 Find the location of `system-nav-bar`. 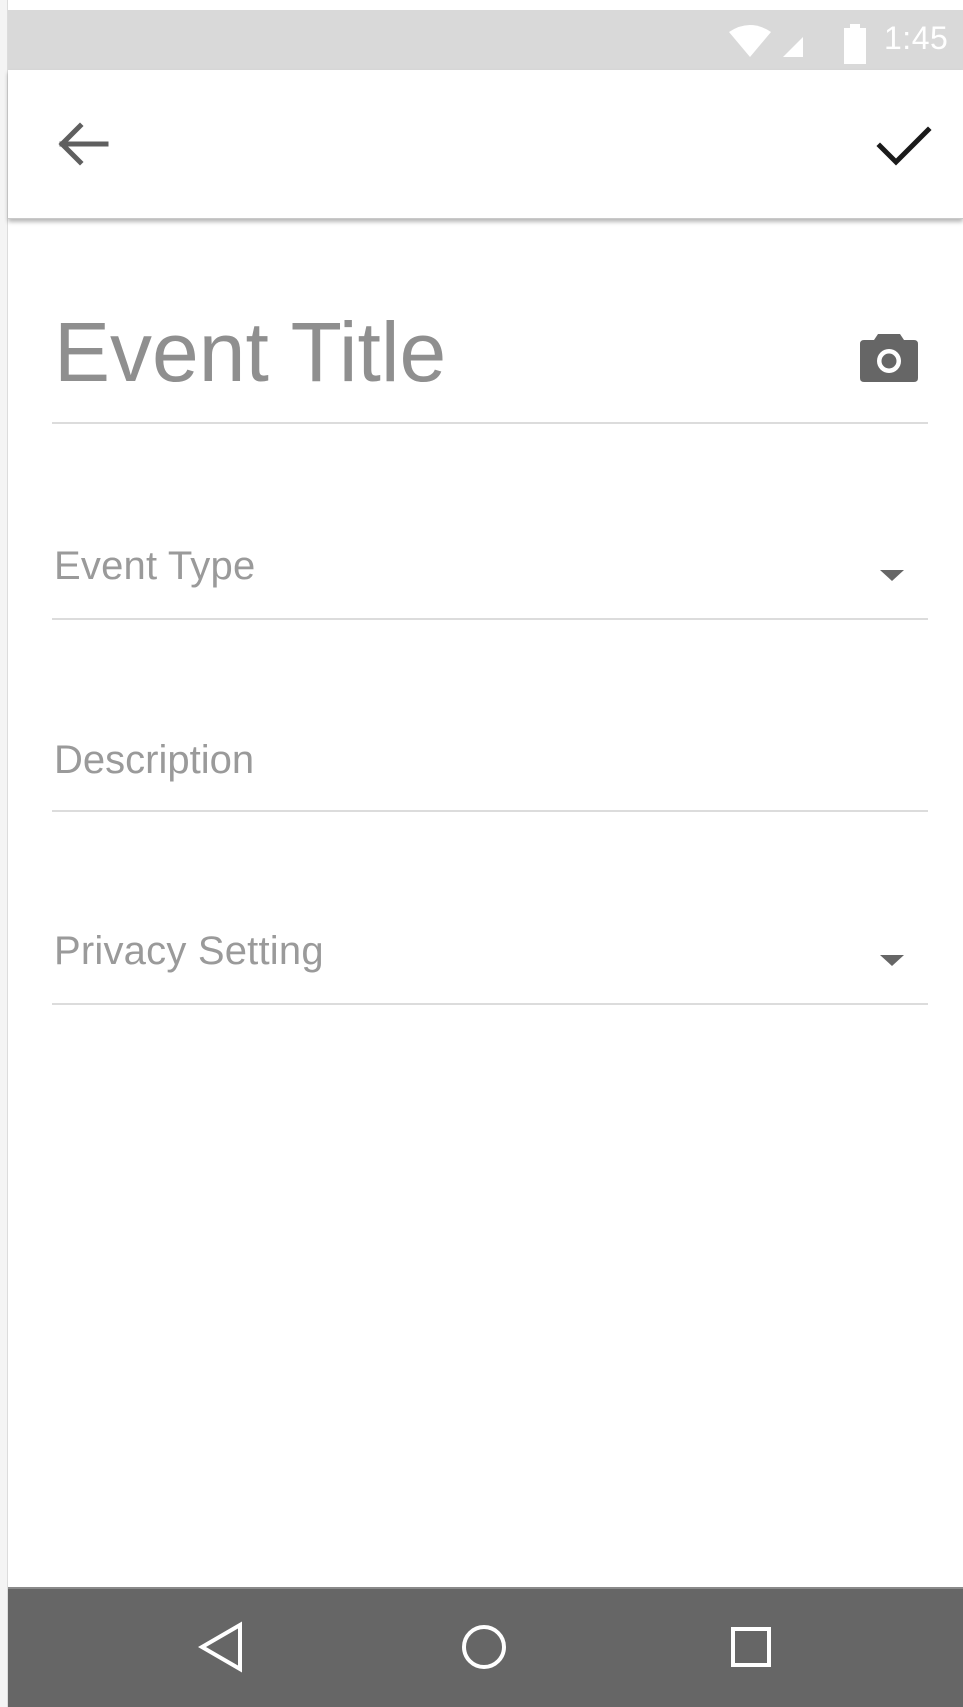

system-nav-bar is located at coordinates (485, 1647).